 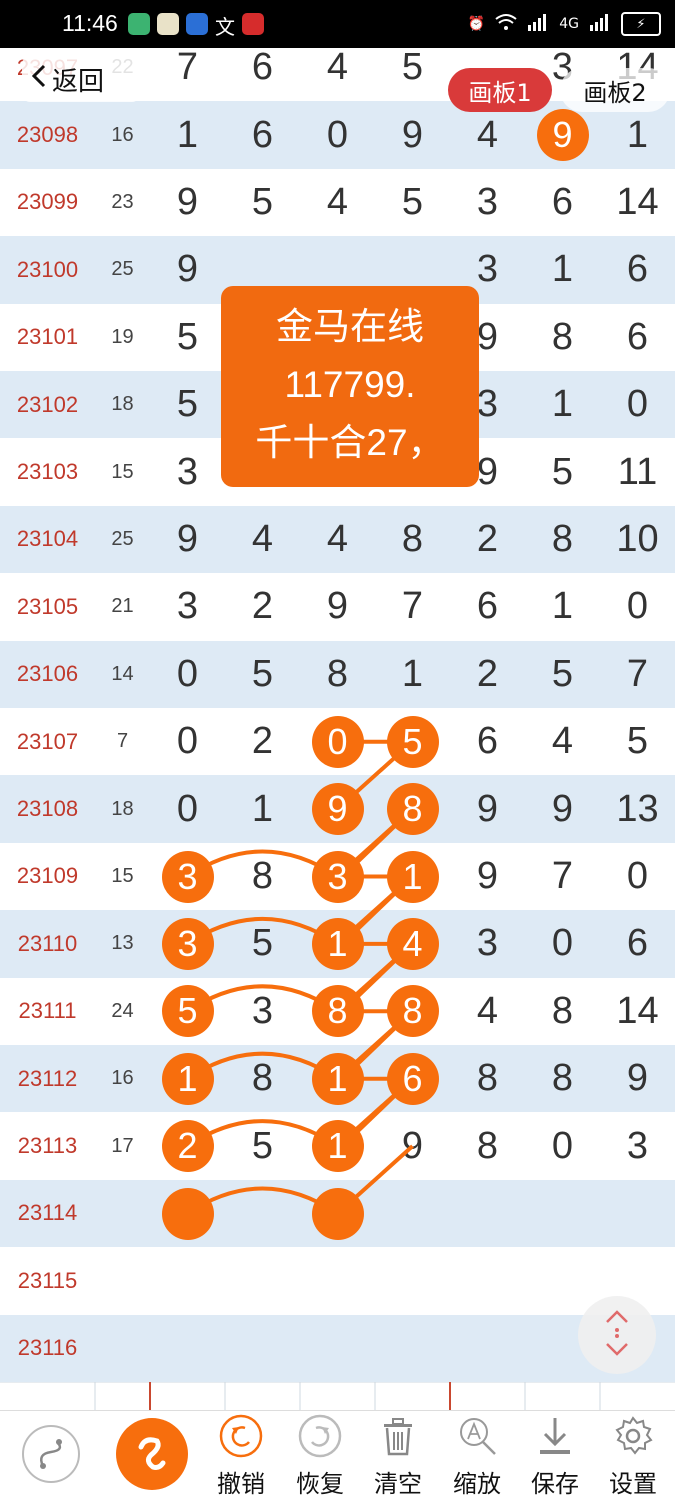 What do you see at coordinates (241, 1438) in the screenshot?
I see `undo-icon` at bounding box center [241, 1438].